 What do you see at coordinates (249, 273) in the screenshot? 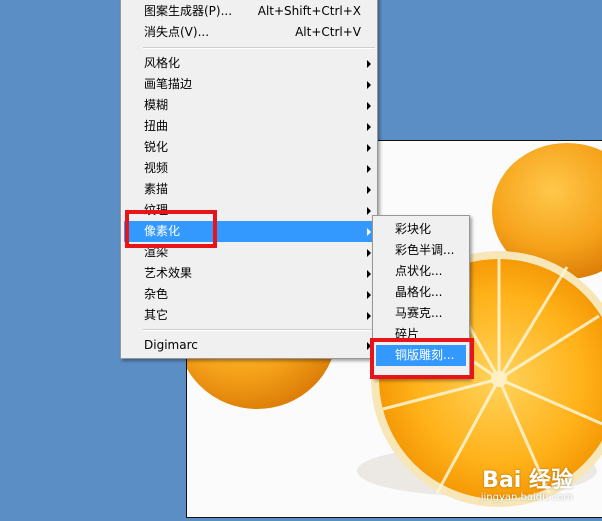
I see `menu-item-artistic: 艺术效果` at bounding box center [249, 273].